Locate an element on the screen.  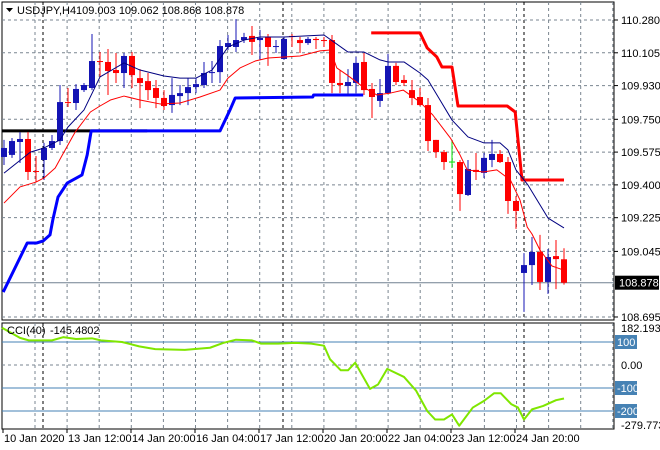
time-label: 20 Jan 20:00 is located at coordinates (356, 439).